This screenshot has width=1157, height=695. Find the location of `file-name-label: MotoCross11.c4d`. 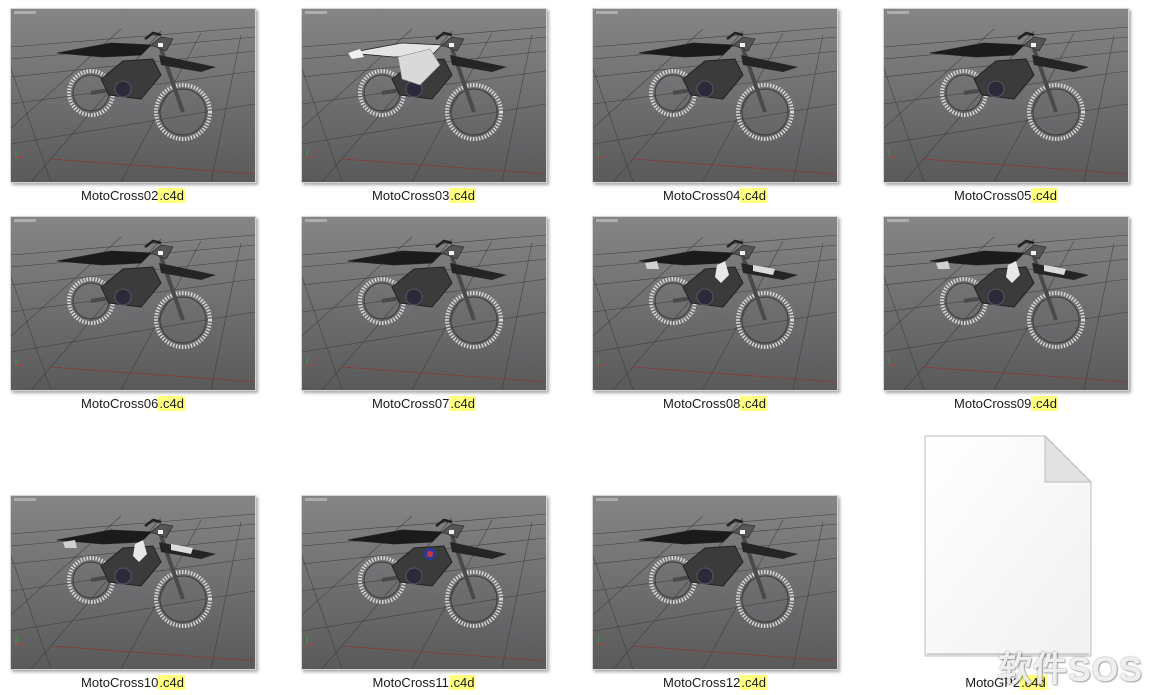

file-name-label: MotoCross11.c4d is located at coordinates (424, 683).